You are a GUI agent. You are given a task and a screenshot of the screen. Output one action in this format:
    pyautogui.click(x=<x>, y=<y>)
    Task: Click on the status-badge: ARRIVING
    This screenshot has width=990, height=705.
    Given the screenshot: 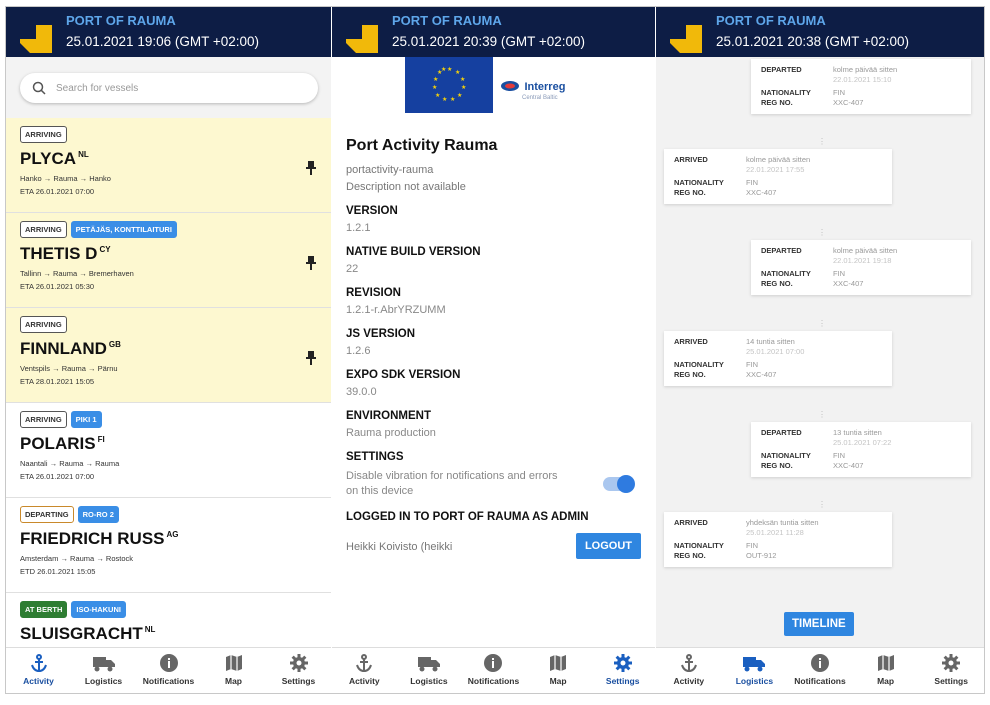 What is the action you would take?
    pyautogui.click(x=43, y=134)
    